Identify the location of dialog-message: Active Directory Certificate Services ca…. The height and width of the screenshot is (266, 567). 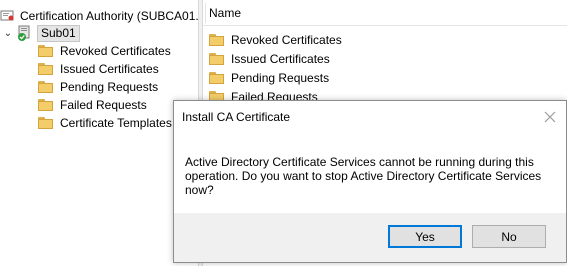
(363, 176).